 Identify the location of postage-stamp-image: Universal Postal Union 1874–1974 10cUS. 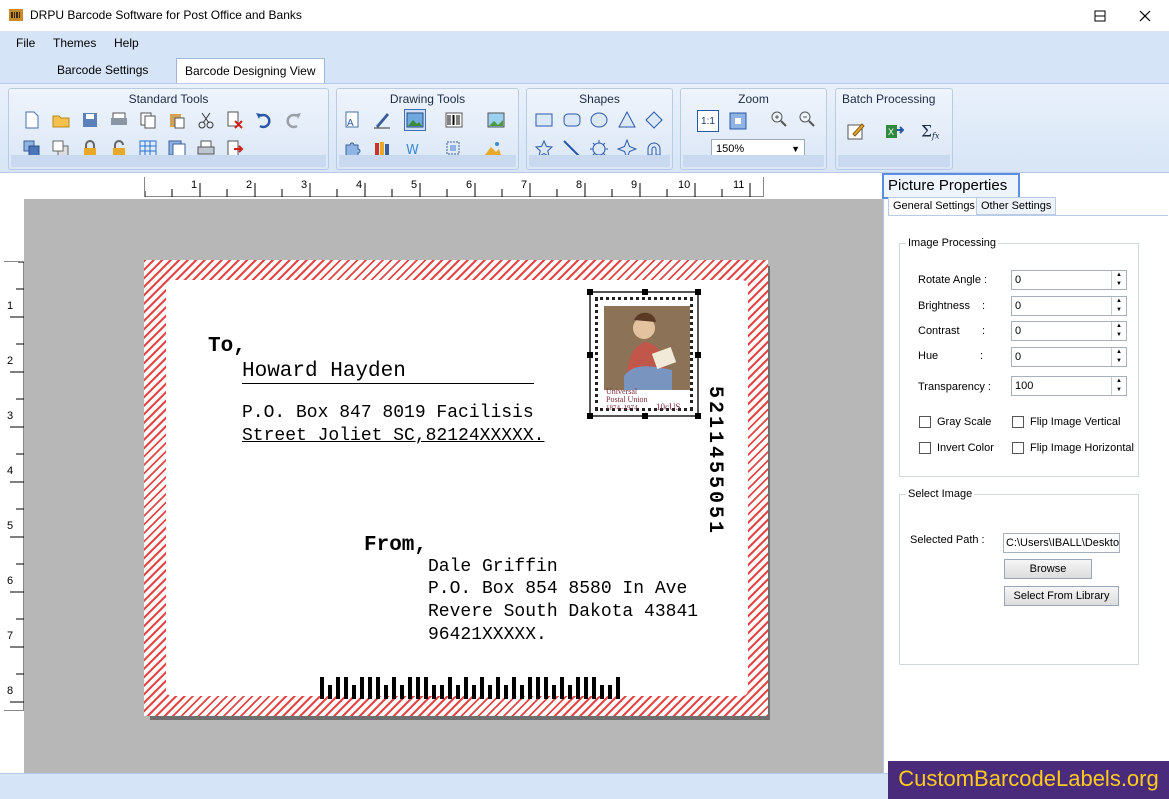
(644, 354).